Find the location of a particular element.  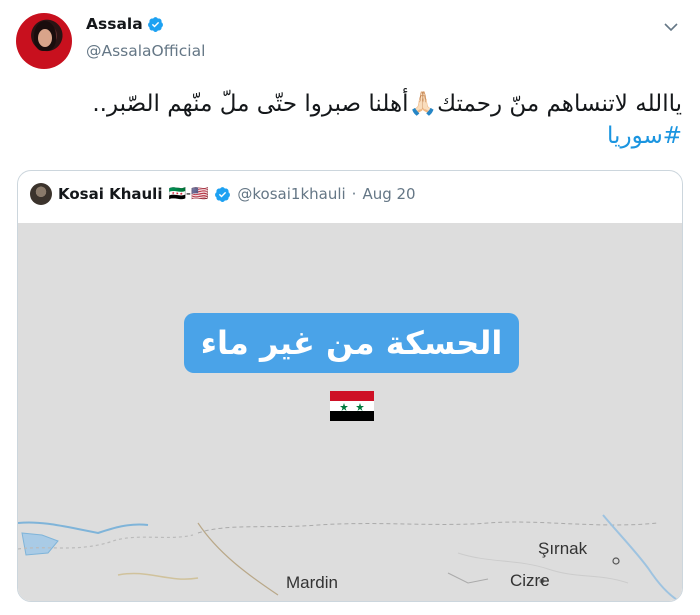

hashtag-link: #سوريا is located at coordinates (644, 136).